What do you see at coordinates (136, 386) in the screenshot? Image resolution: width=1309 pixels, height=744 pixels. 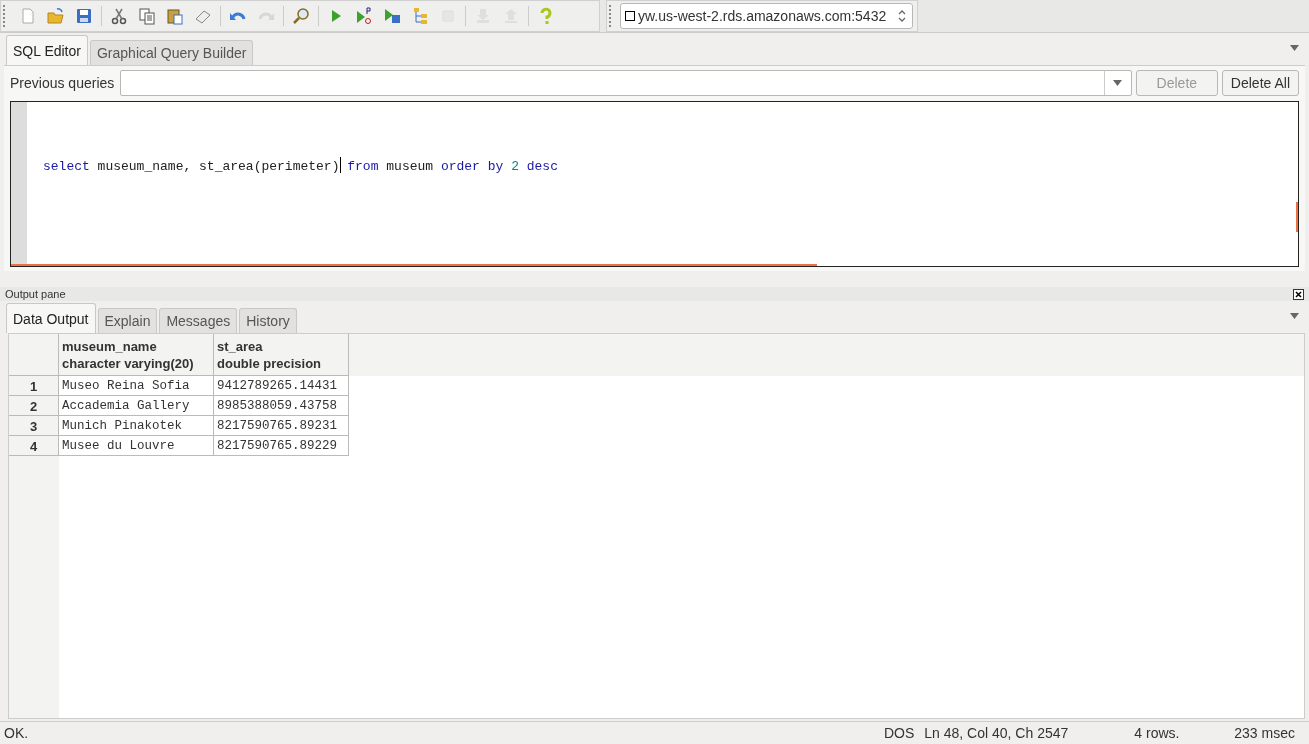 I see `table-cell: Museo Reina Sofia` at bounding box center [136, 386].